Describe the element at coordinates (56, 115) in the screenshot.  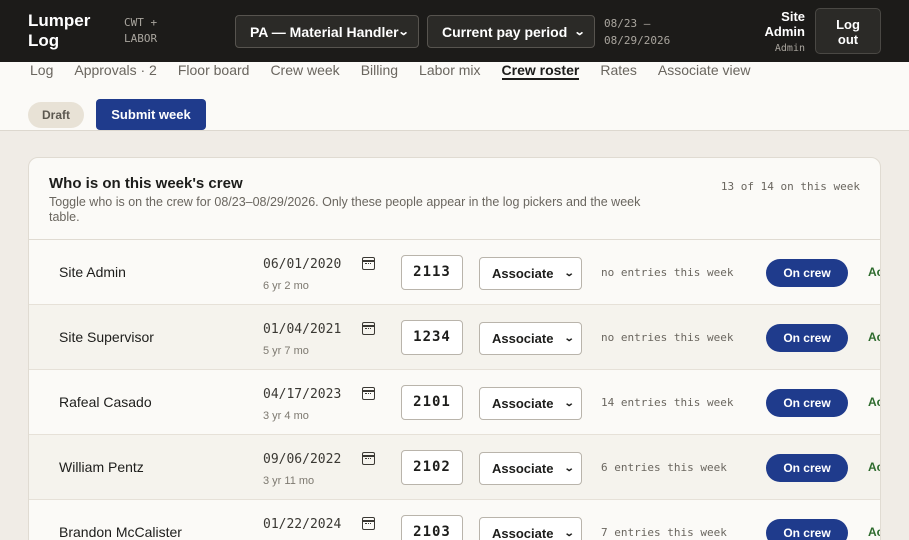
I see `draft-badge: Draft` at that location.